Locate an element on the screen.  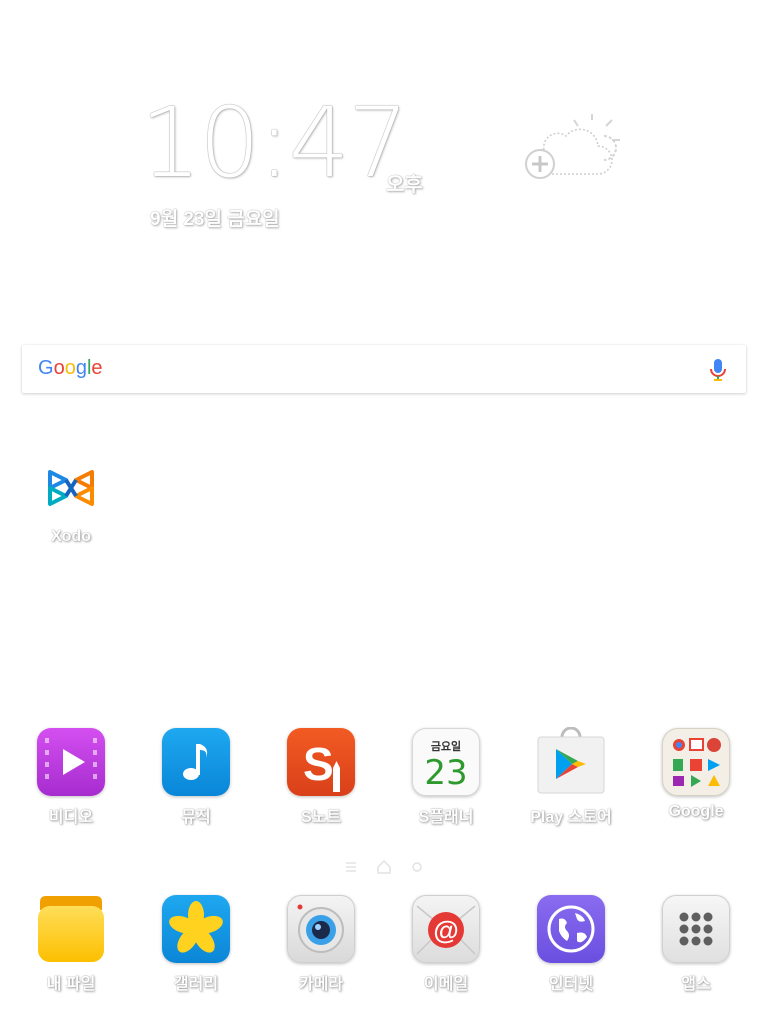
app-my-files: 내 파일 is located at coordinates (71, 944).